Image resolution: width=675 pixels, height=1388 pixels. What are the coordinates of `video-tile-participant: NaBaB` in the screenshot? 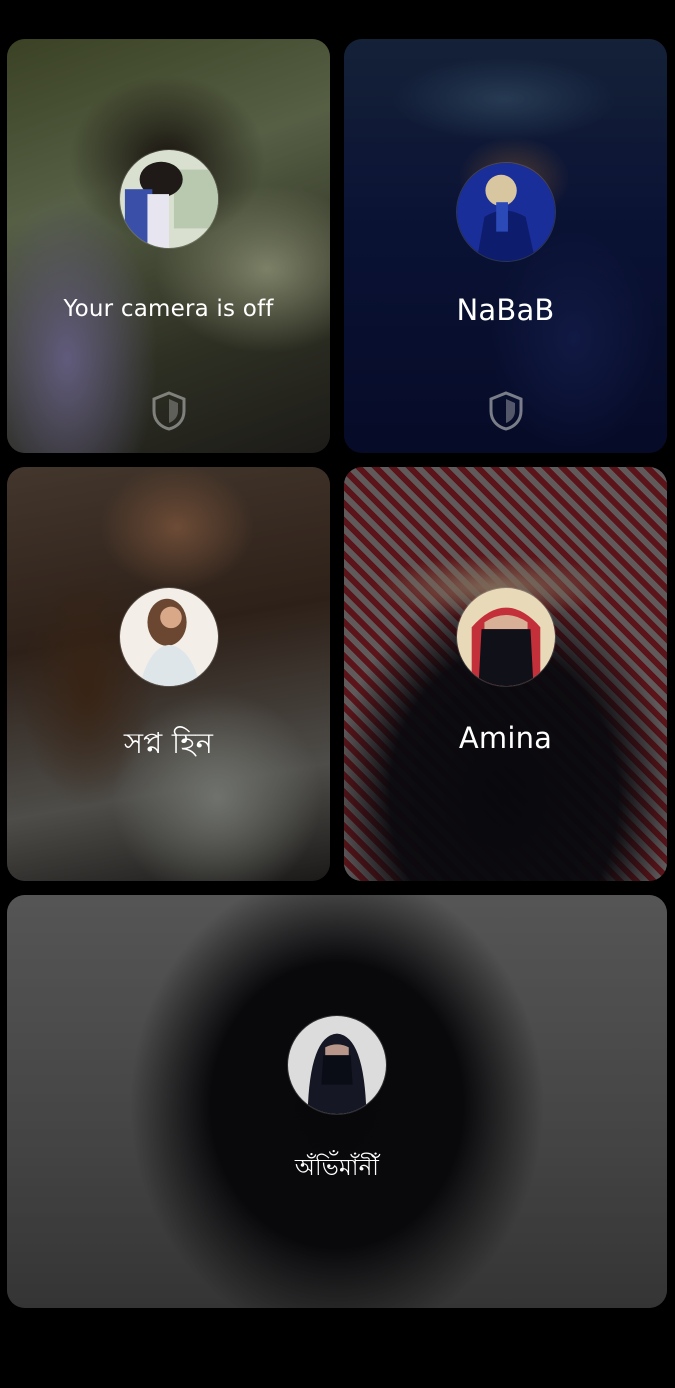 It's located at (505, 246).